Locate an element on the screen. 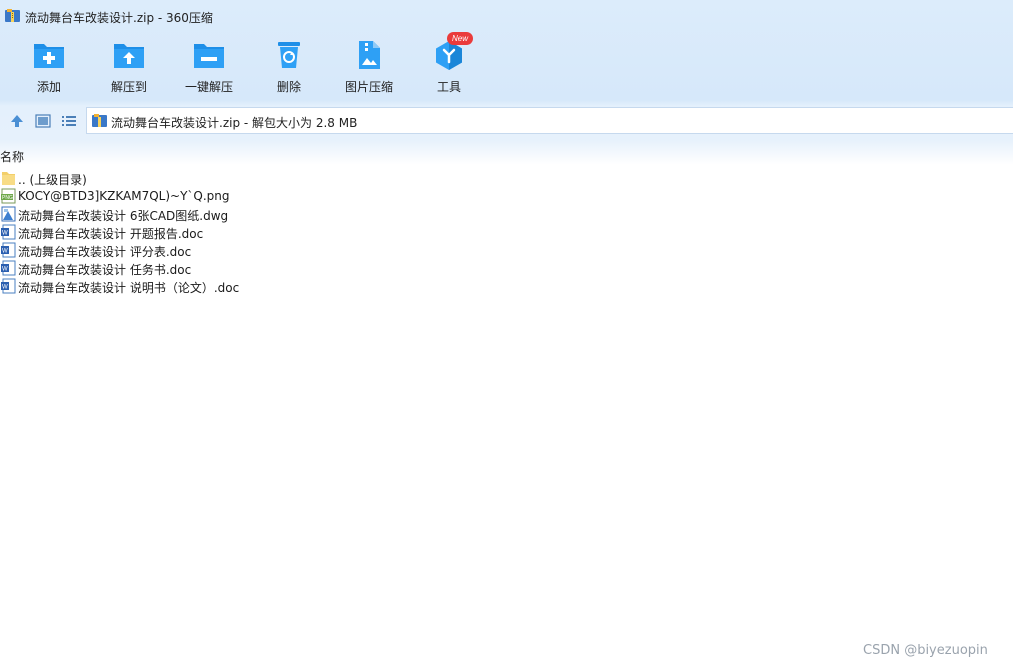 This screenshot has width=1013, height=669. title-bar: 流动舞台车改装设计.zip - 360压缩 is located at coordinates (506, 16).